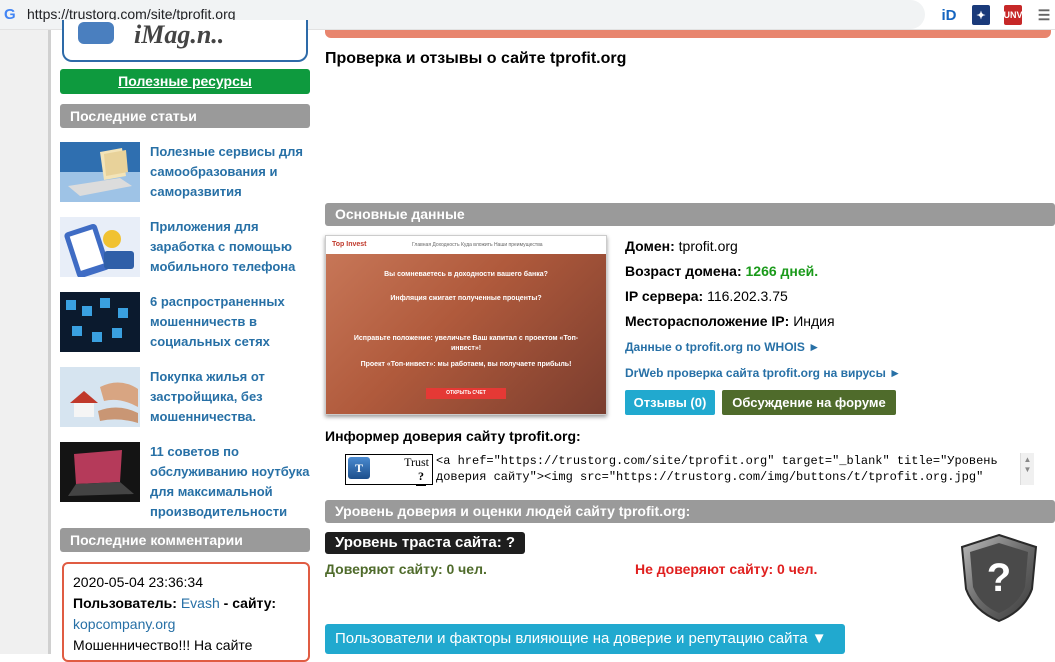 Image resolution: width=1055 pixels, height=662 pixels. I want to click on ip-label: IP сервера:, so click(664, 296).